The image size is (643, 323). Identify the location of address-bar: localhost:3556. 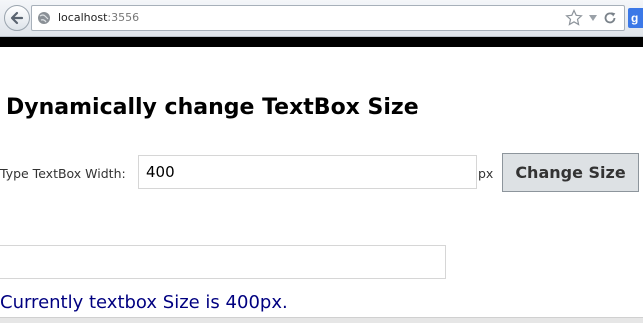
(328, 18).